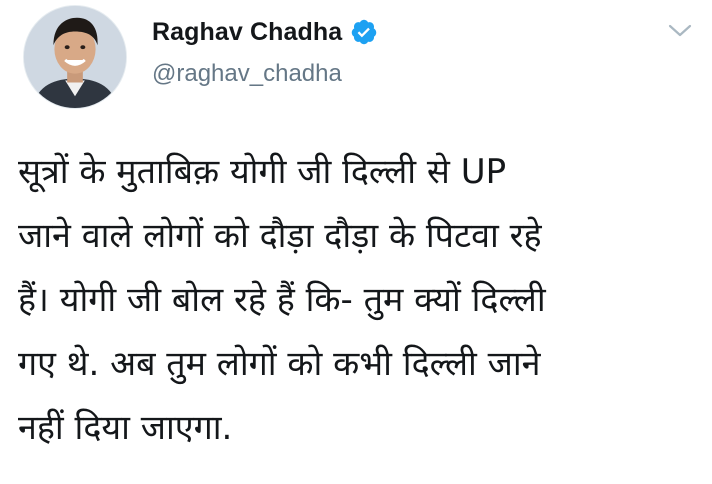  I want to click on tweet-header: Raghav Chadha @raghav_chadha, so click(402, 50).